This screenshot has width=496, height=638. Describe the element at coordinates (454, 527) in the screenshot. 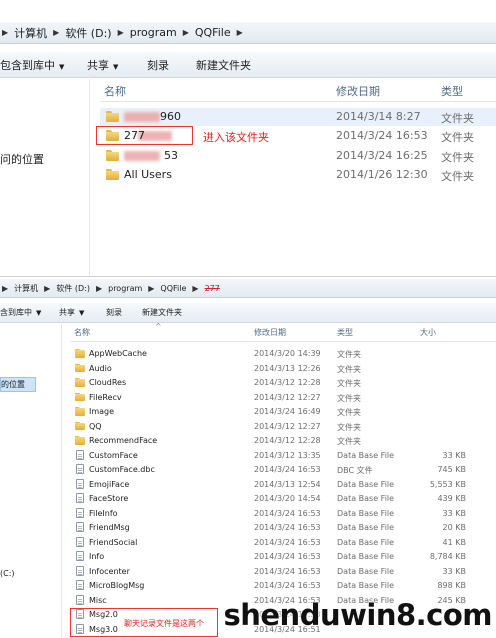

I see `file-size: 20 KB` at that location.